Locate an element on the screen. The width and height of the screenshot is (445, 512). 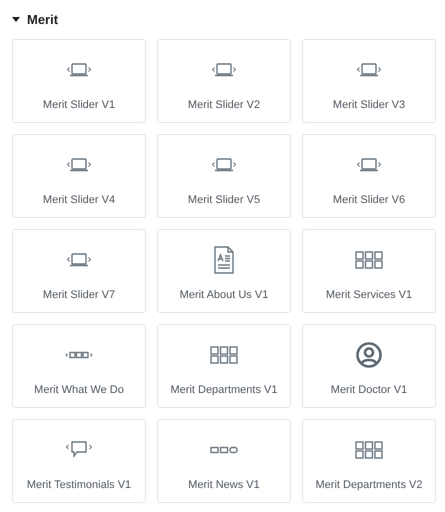
widget-card: Merit News V1 is located at coordinates (224, 461).